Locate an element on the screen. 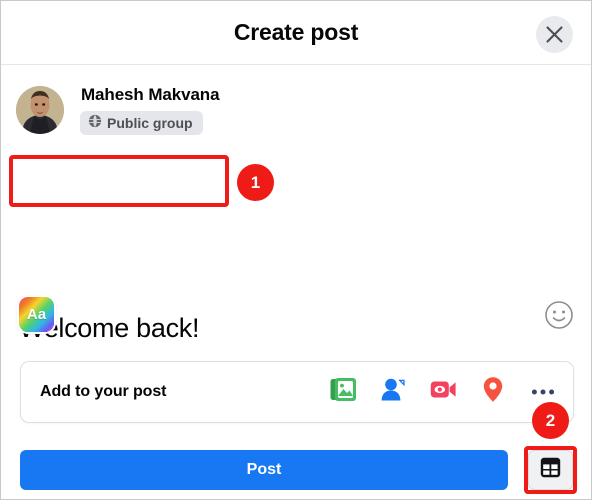  add-to-post-icons is located at coordinates (443, 392).